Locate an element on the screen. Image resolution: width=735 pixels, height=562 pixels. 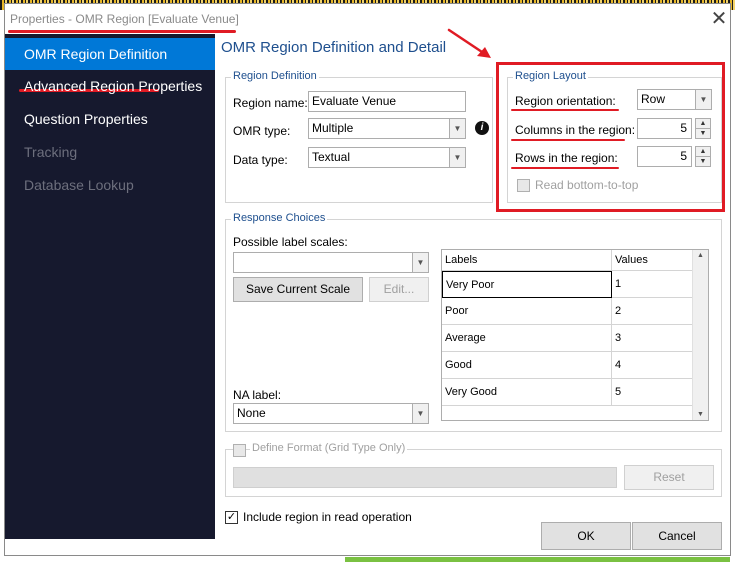
sidebar-item-question-properties: Question Properties is located at coordinates (110, 119).